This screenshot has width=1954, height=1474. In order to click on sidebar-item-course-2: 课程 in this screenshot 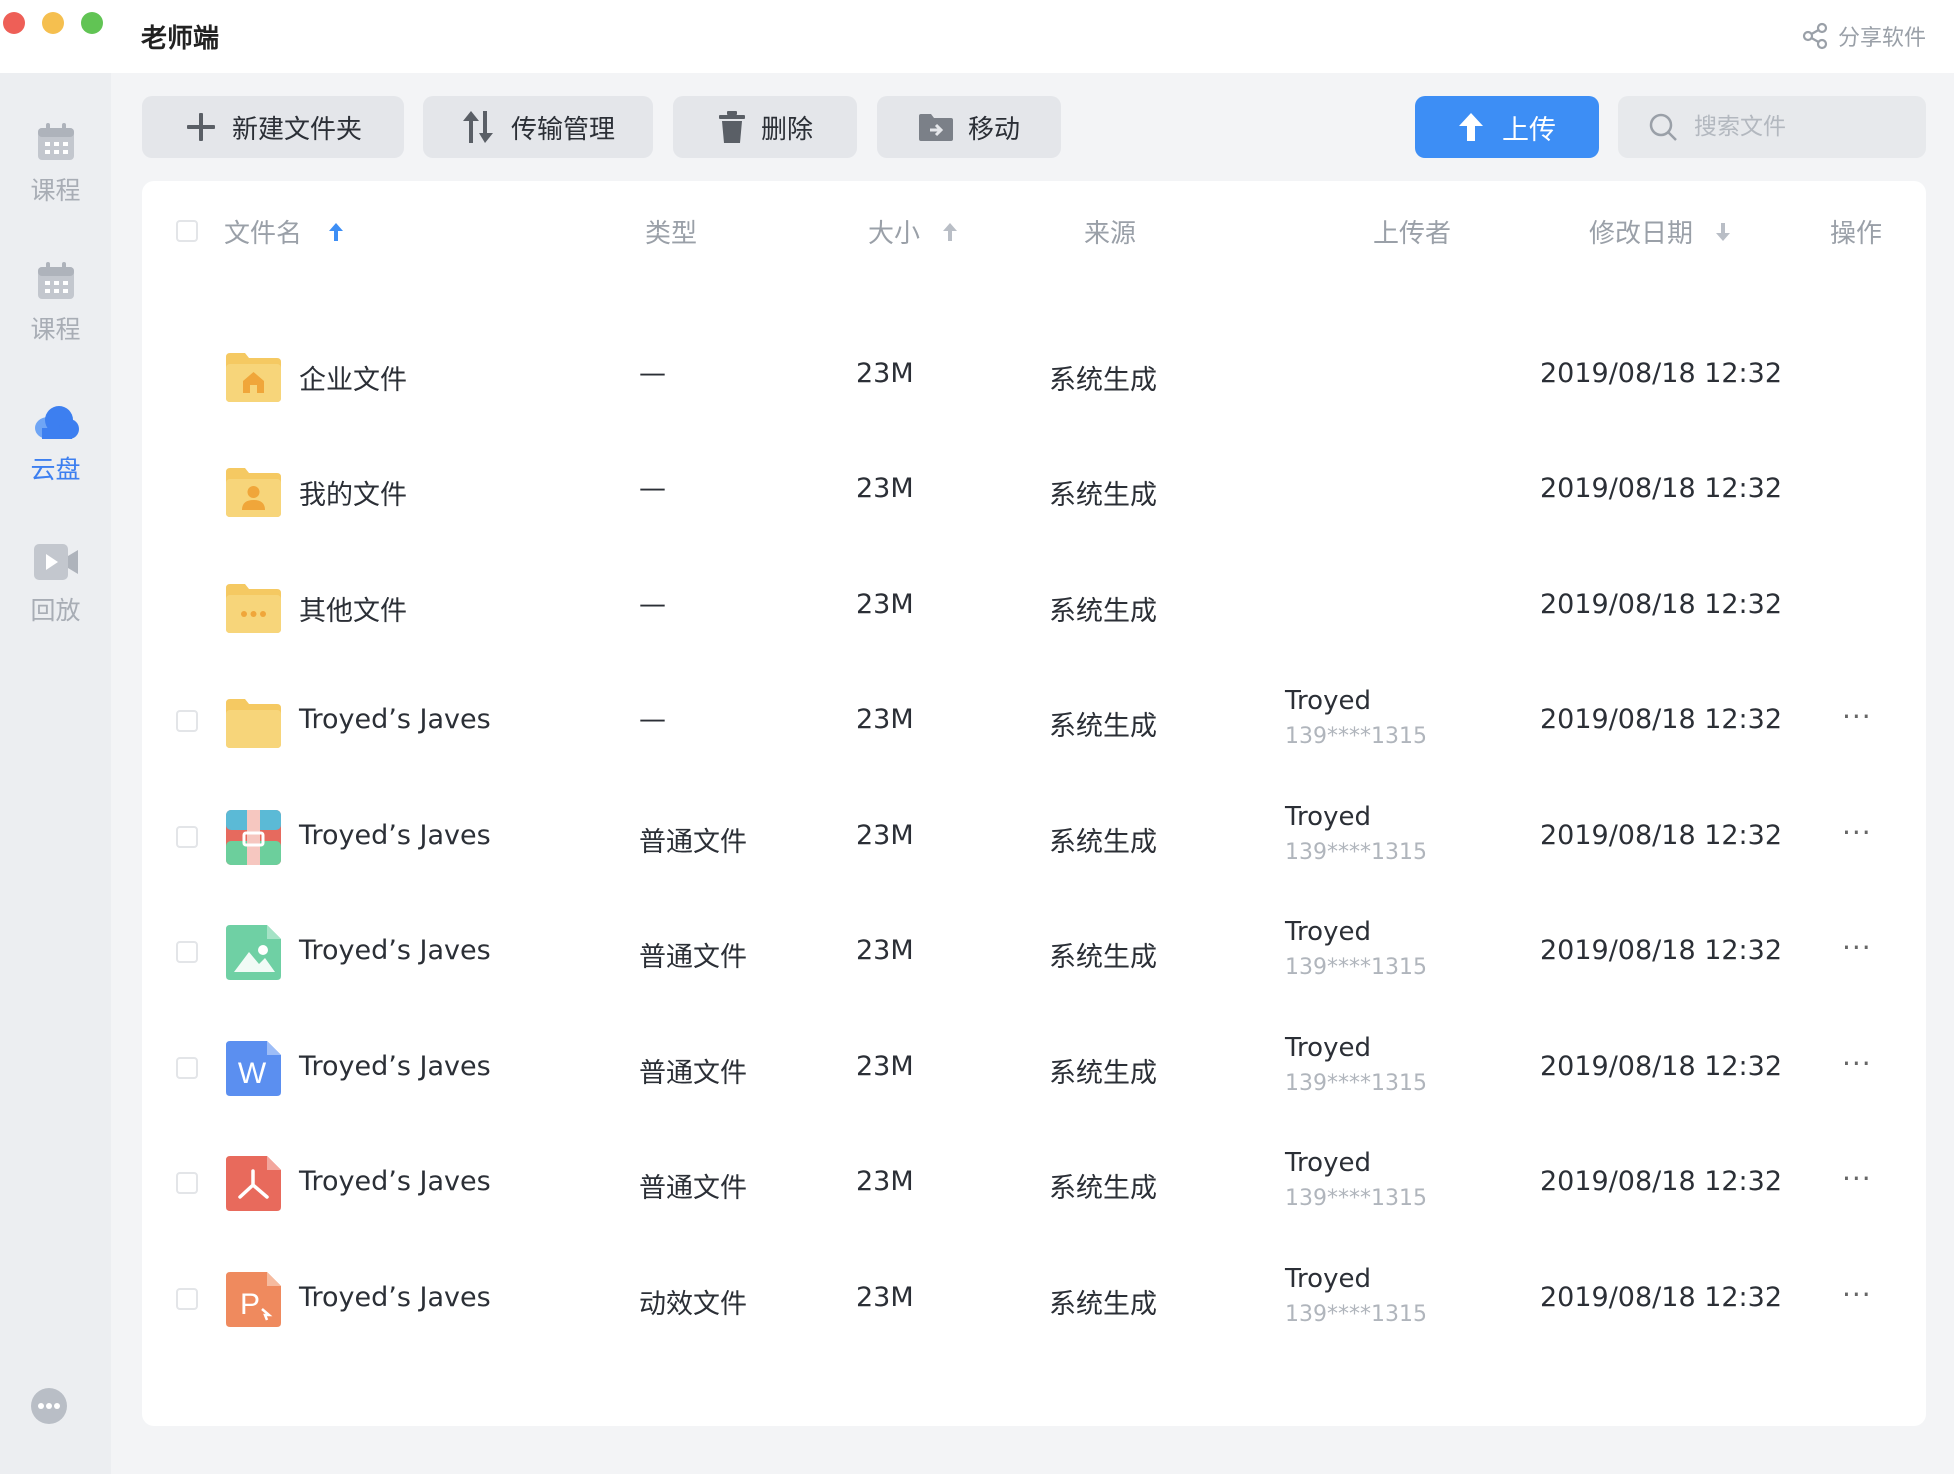, I will do `click(55, 303)`.